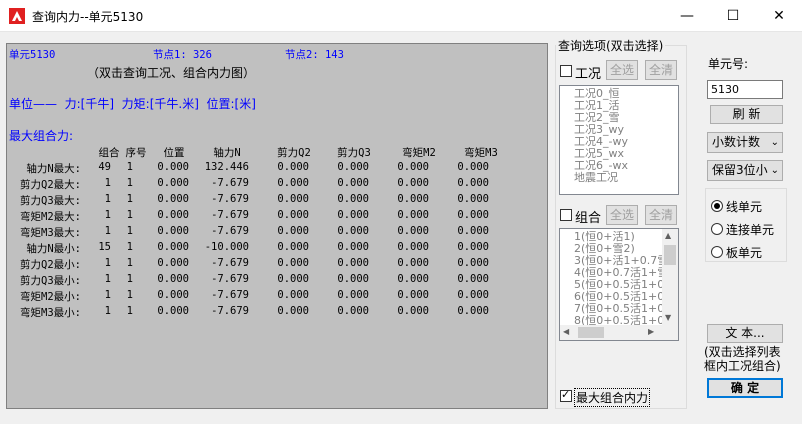 This screenshot has width=802, height=424. I want to click on radio-plate-element, so click(717, 252).